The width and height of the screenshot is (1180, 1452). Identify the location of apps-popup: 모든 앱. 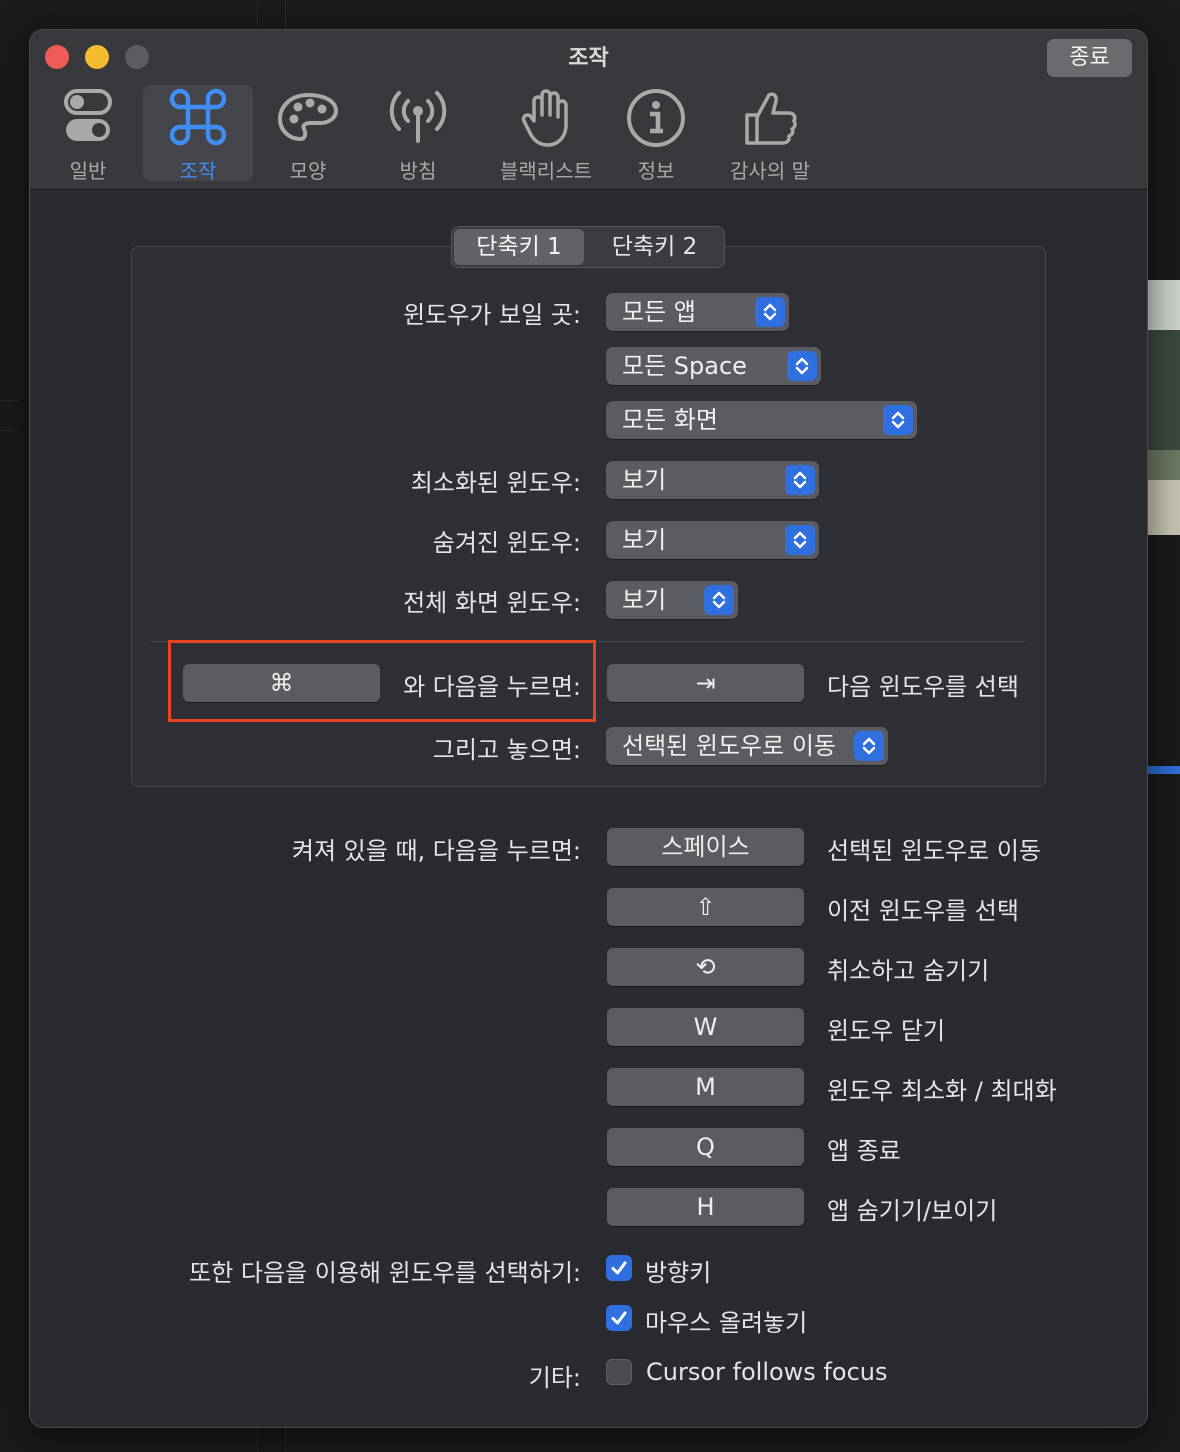
(697, 312).